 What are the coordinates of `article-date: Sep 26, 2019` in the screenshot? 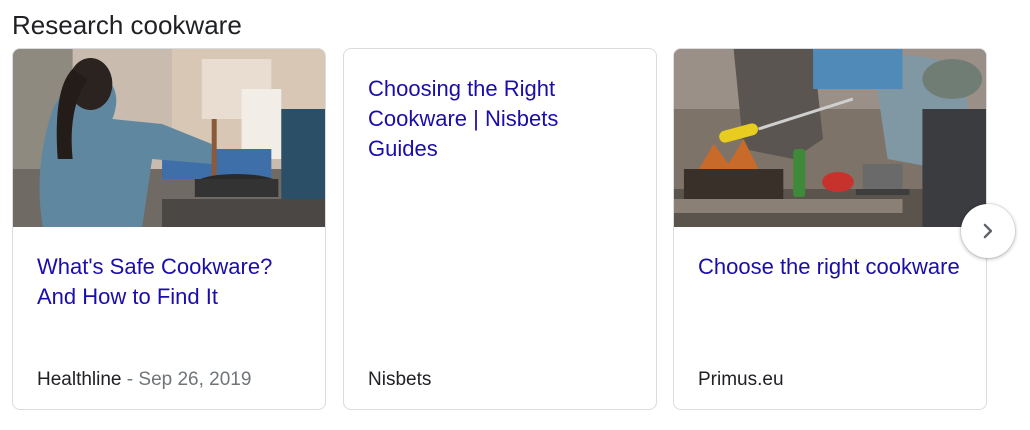 It's located at (195, 379).